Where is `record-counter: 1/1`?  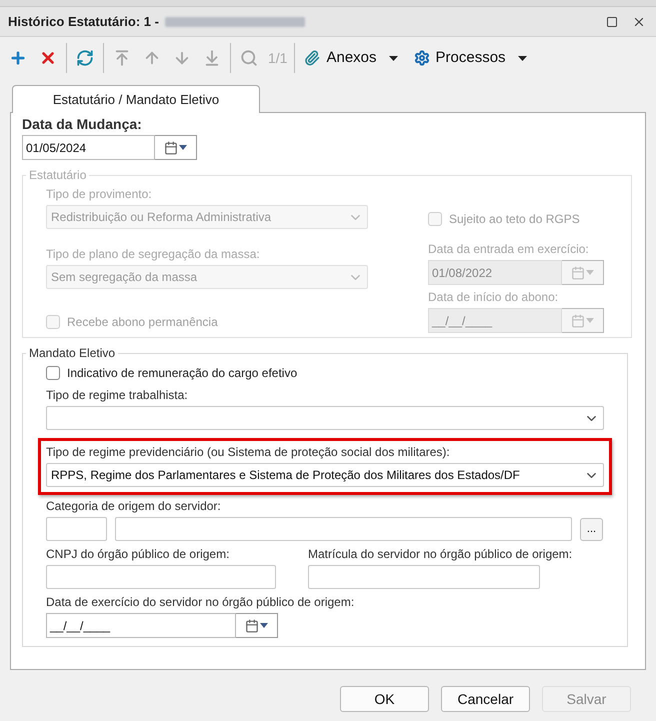 record-counter: 1/1 is located at coordinates (277, 58).